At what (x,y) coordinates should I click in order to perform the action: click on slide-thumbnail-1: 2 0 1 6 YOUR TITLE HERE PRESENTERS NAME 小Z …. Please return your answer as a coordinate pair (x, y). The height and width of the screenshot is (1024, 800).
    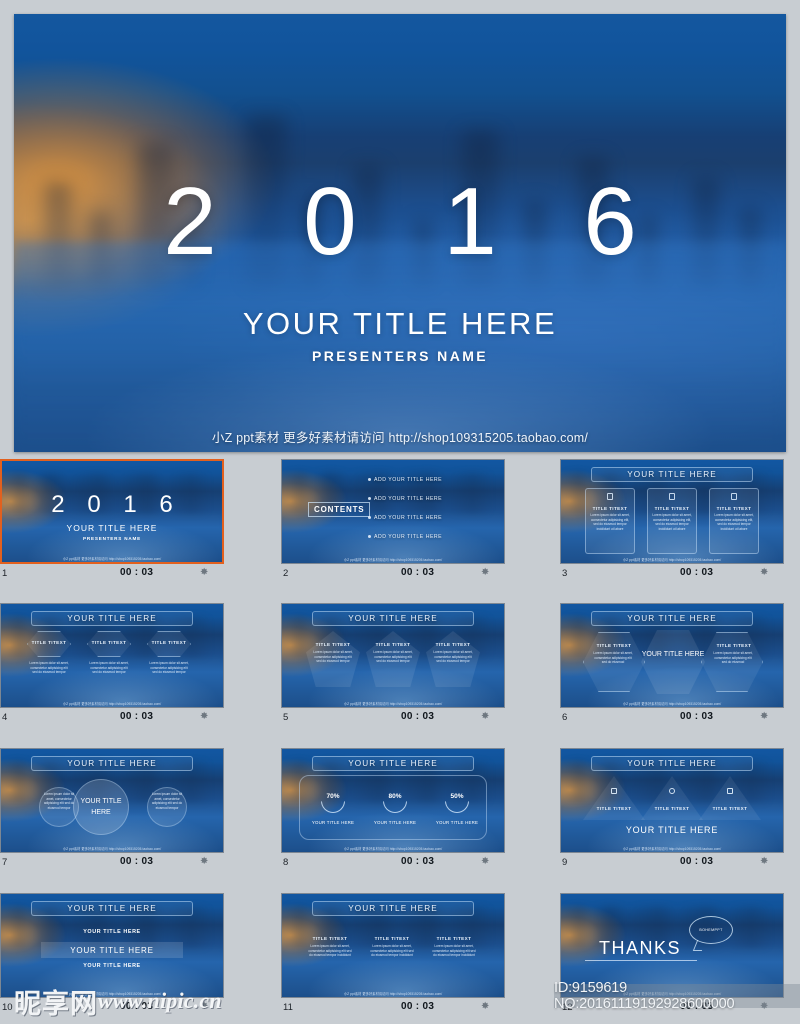
    Looking at the image, I should click on (112, 511).